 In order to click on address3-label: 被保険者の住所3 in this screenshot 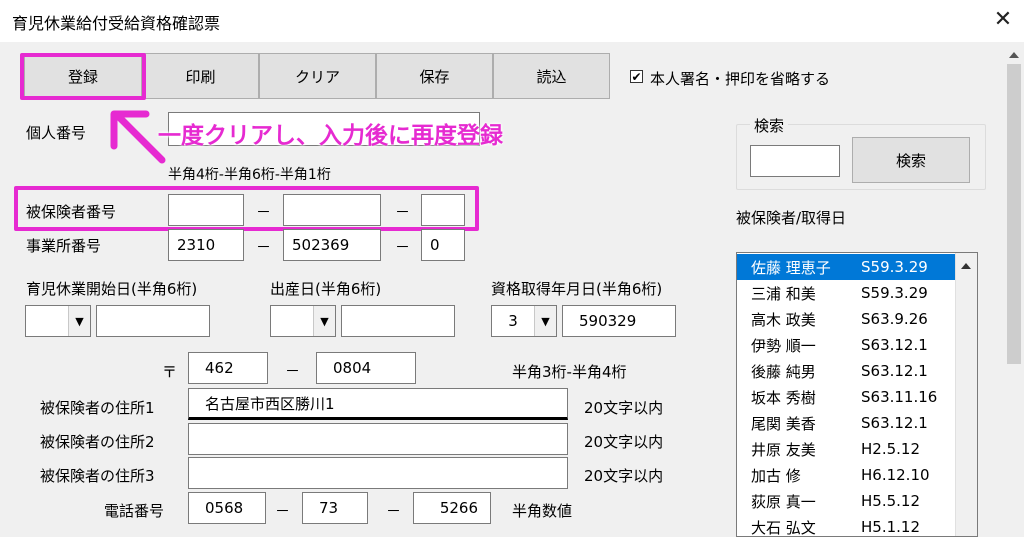, I will do `click(97, 476)`.